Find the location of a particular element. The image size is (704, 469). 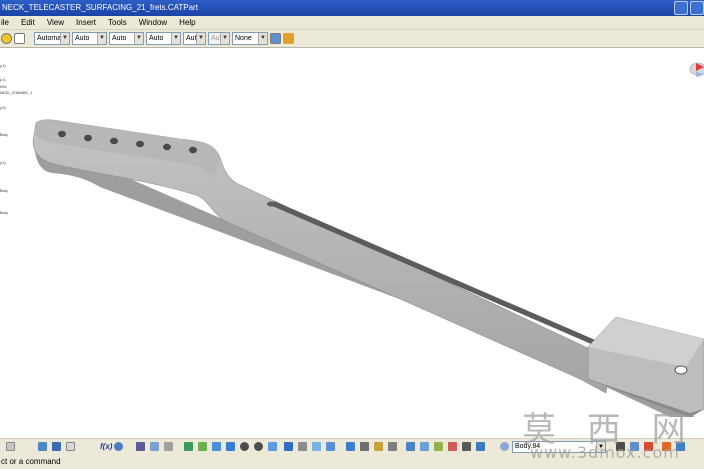

page-icon is located at coordinates (19, 38).